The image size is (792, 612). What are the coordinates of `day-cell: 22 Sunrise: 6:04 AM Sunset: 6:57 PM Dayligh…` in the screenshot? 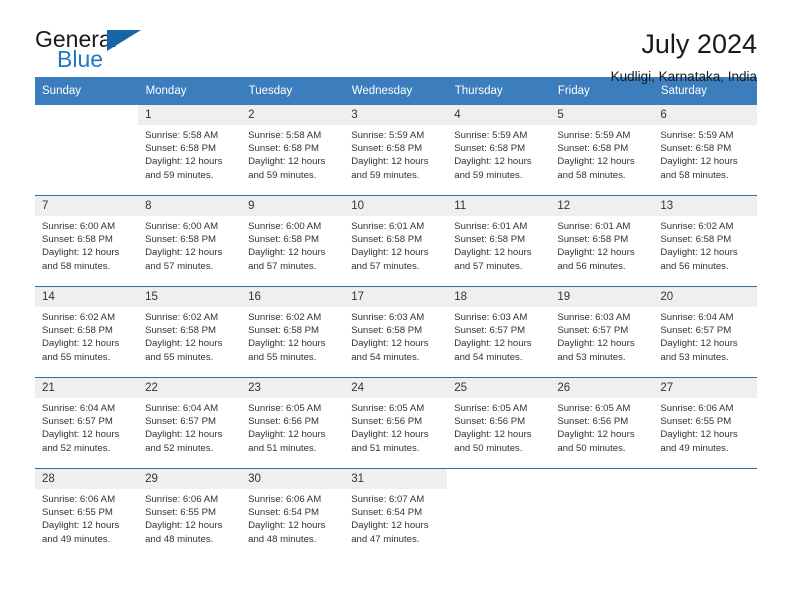 It's located at (190, 423).